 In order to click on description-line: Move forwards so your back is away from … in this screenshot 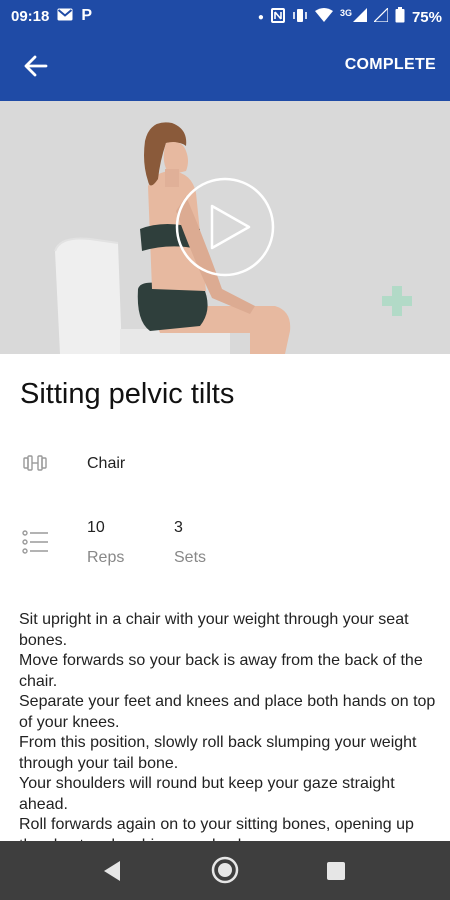, I will do `click(221, 671)`.